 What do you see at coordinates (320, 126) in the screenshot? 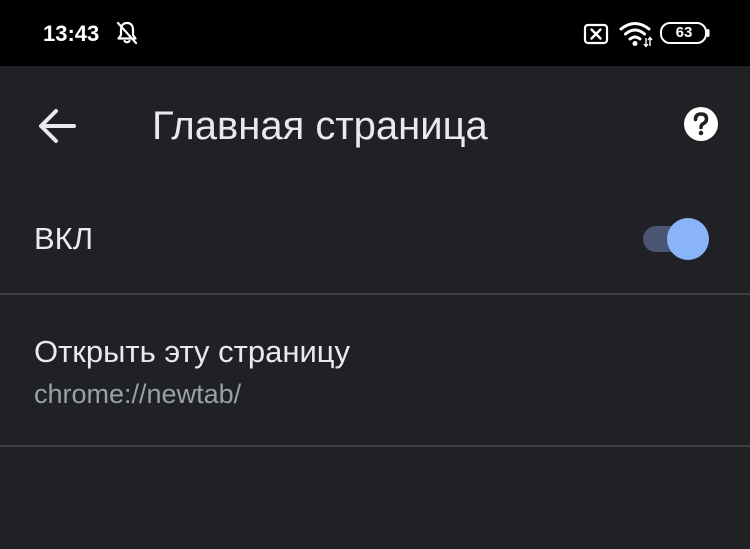
I see `page-title: Главная страница` at bounding box center [320, 126].